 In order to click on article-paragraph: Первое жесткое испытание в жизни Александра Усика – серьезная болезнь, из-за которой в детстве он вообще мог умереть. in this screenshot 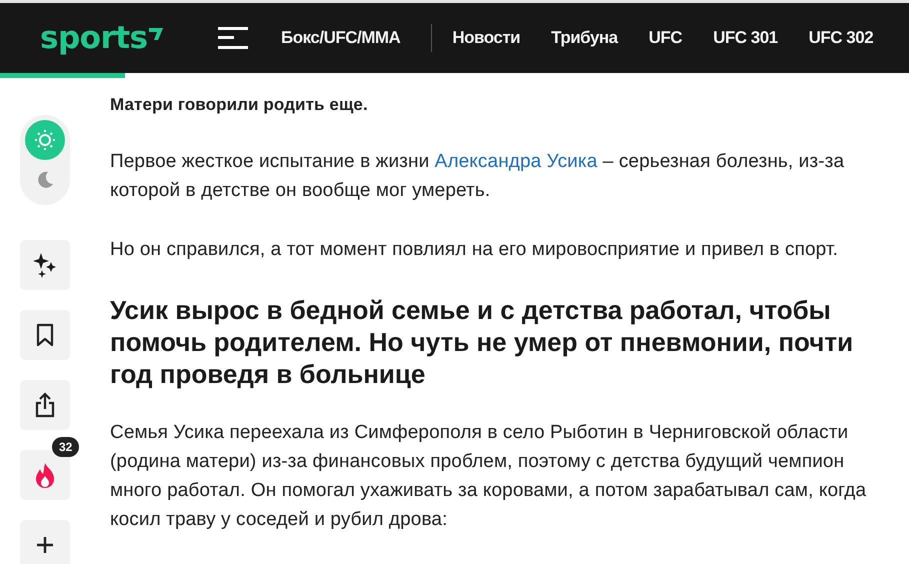, I will do `click(478, 176)`.